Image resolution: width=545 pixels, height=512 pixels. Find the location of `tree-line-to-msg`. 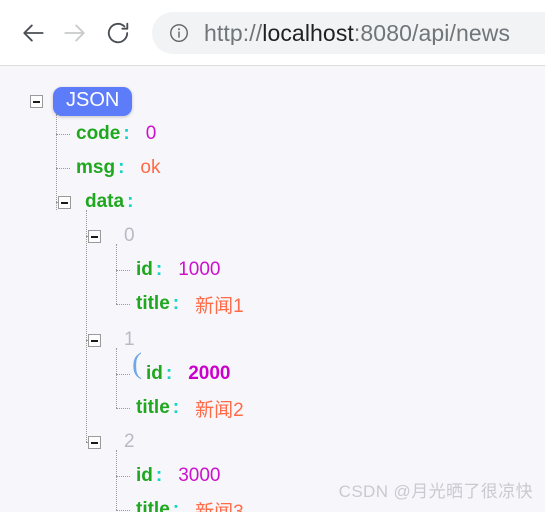

tree-line-to-msg is located at coordinates (63, 168).